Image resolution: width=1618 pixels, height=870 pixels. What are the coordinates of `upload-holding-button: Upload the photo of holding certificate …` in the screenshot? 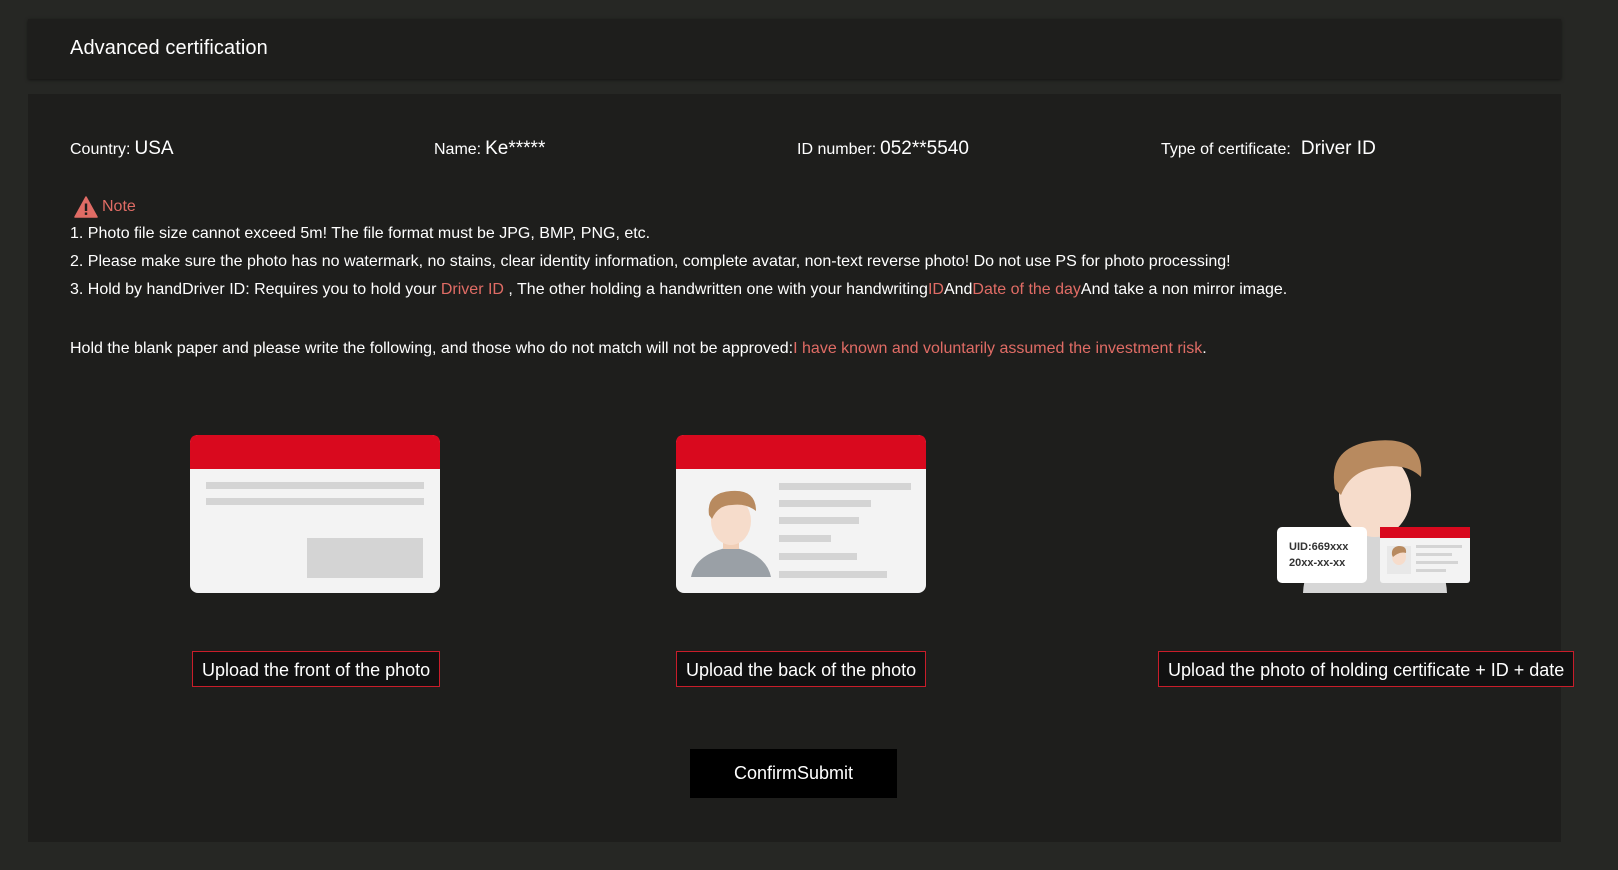 It's located at (1366, 669).